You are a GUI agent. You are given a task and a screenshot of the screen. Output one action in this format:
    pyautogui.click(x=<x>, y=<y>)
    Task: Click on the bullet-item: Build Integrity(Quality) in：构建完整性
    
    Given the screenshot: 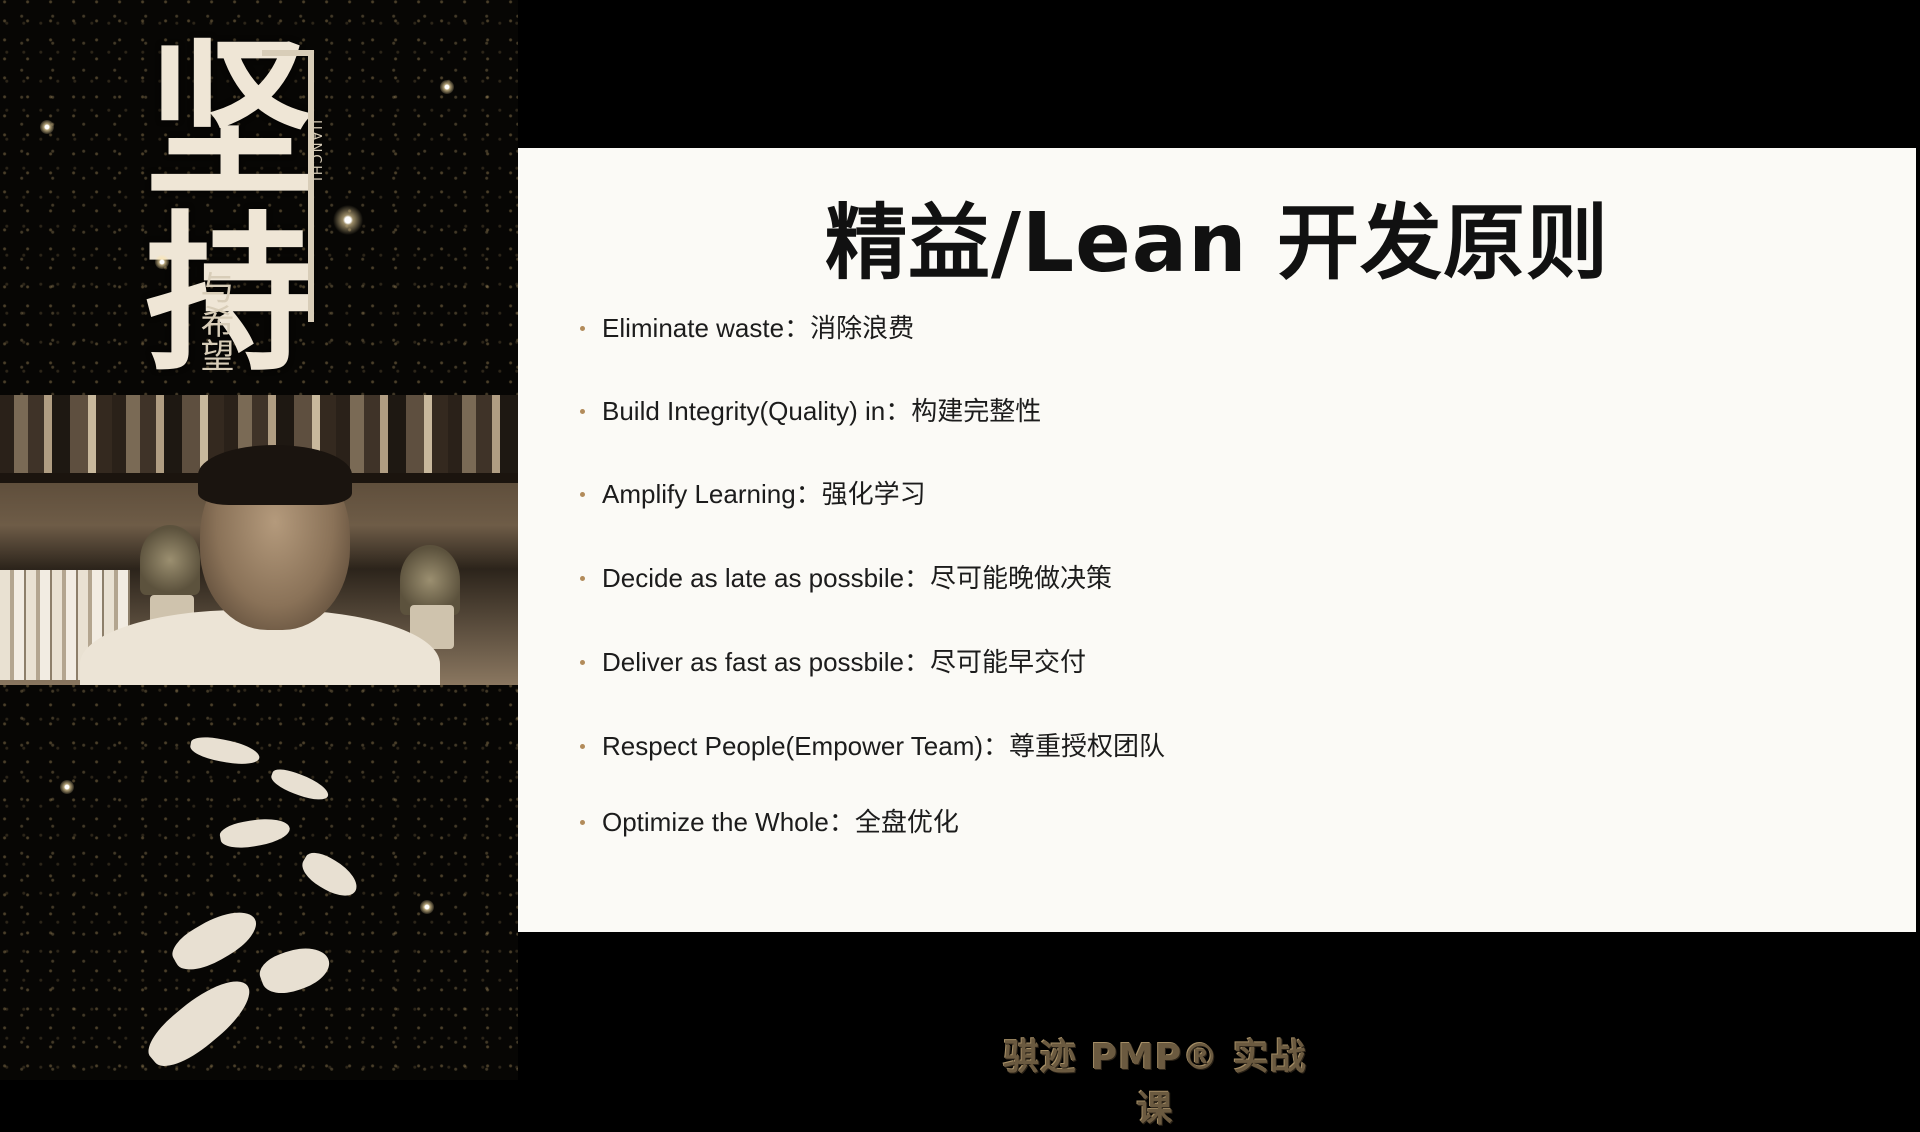 What is the action you would take?
    pyautogui.click(x=872, y=411)
    